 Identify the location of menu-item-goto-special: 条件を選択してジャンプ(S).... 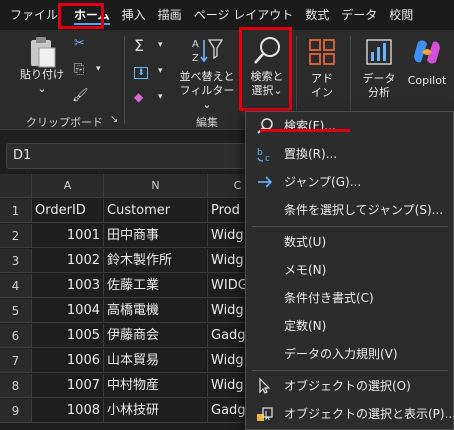
(349, 210).